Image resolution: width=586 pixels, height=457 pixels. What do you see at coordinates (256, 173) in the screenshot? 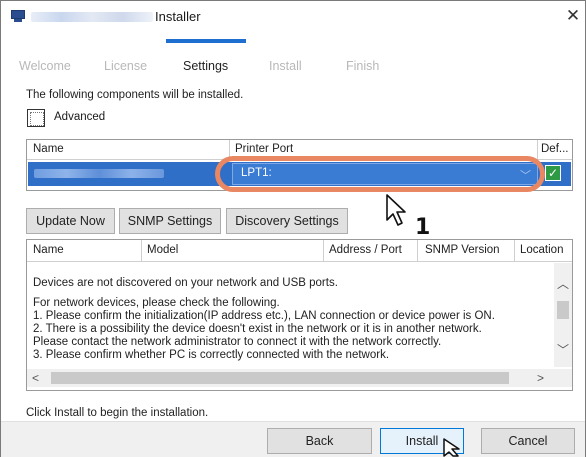
I see `printer-port-value: LPT1:` at bounding box center [256, 173].